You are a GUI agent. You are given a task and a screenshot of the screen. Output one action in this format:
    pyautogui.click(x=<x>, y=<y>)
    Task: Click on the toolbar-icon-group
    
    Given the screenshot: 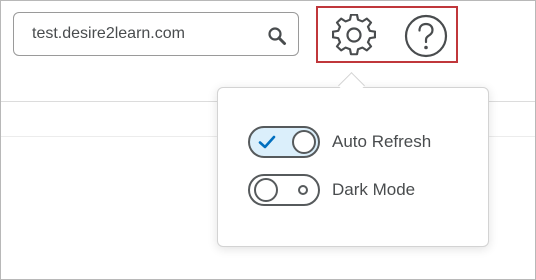 What is the action you would take?
    pyautogui.click(x=387, y=34)
    